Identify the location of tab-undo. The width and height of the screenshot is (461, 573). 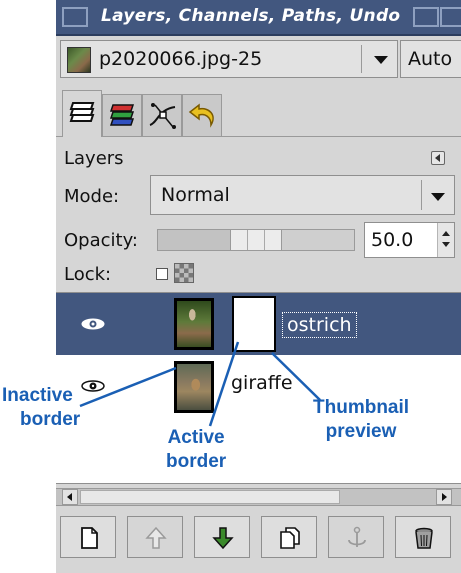
(202, 115).